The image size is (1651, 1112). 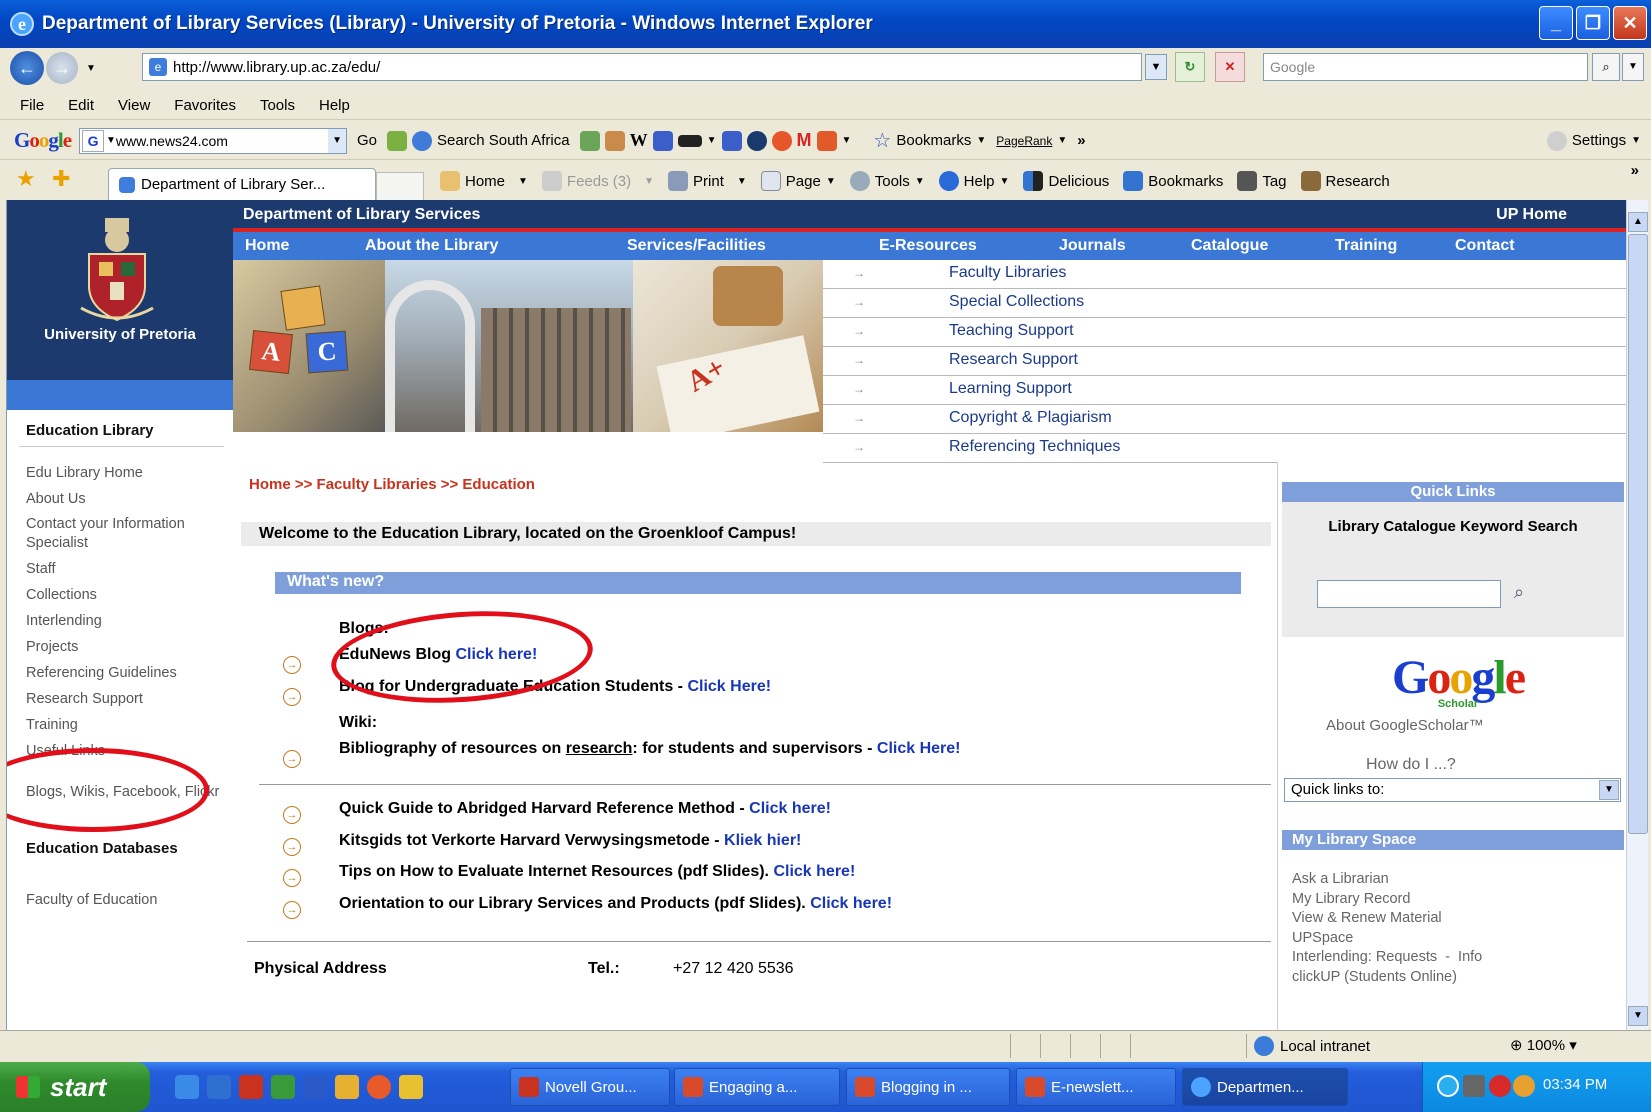 What do you see at coordinates (1031, 141) in the screenshot?
I see `pagerank-indicator: PageRank ▼` at bounding box center [1031, 141].